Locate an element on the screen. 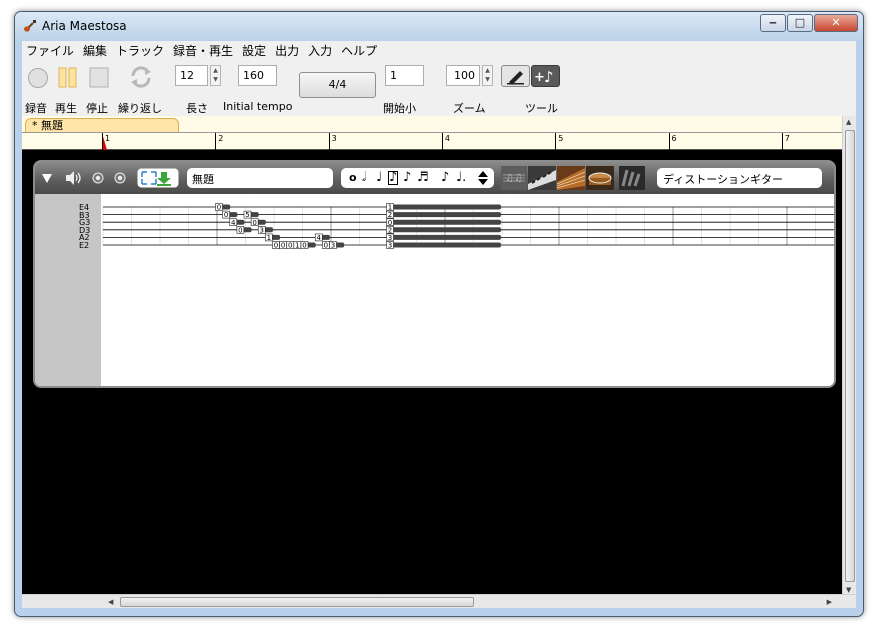 The height and width of the screenshot is (634, 880). tab-note: 1 is located at coordinates (444, 207).